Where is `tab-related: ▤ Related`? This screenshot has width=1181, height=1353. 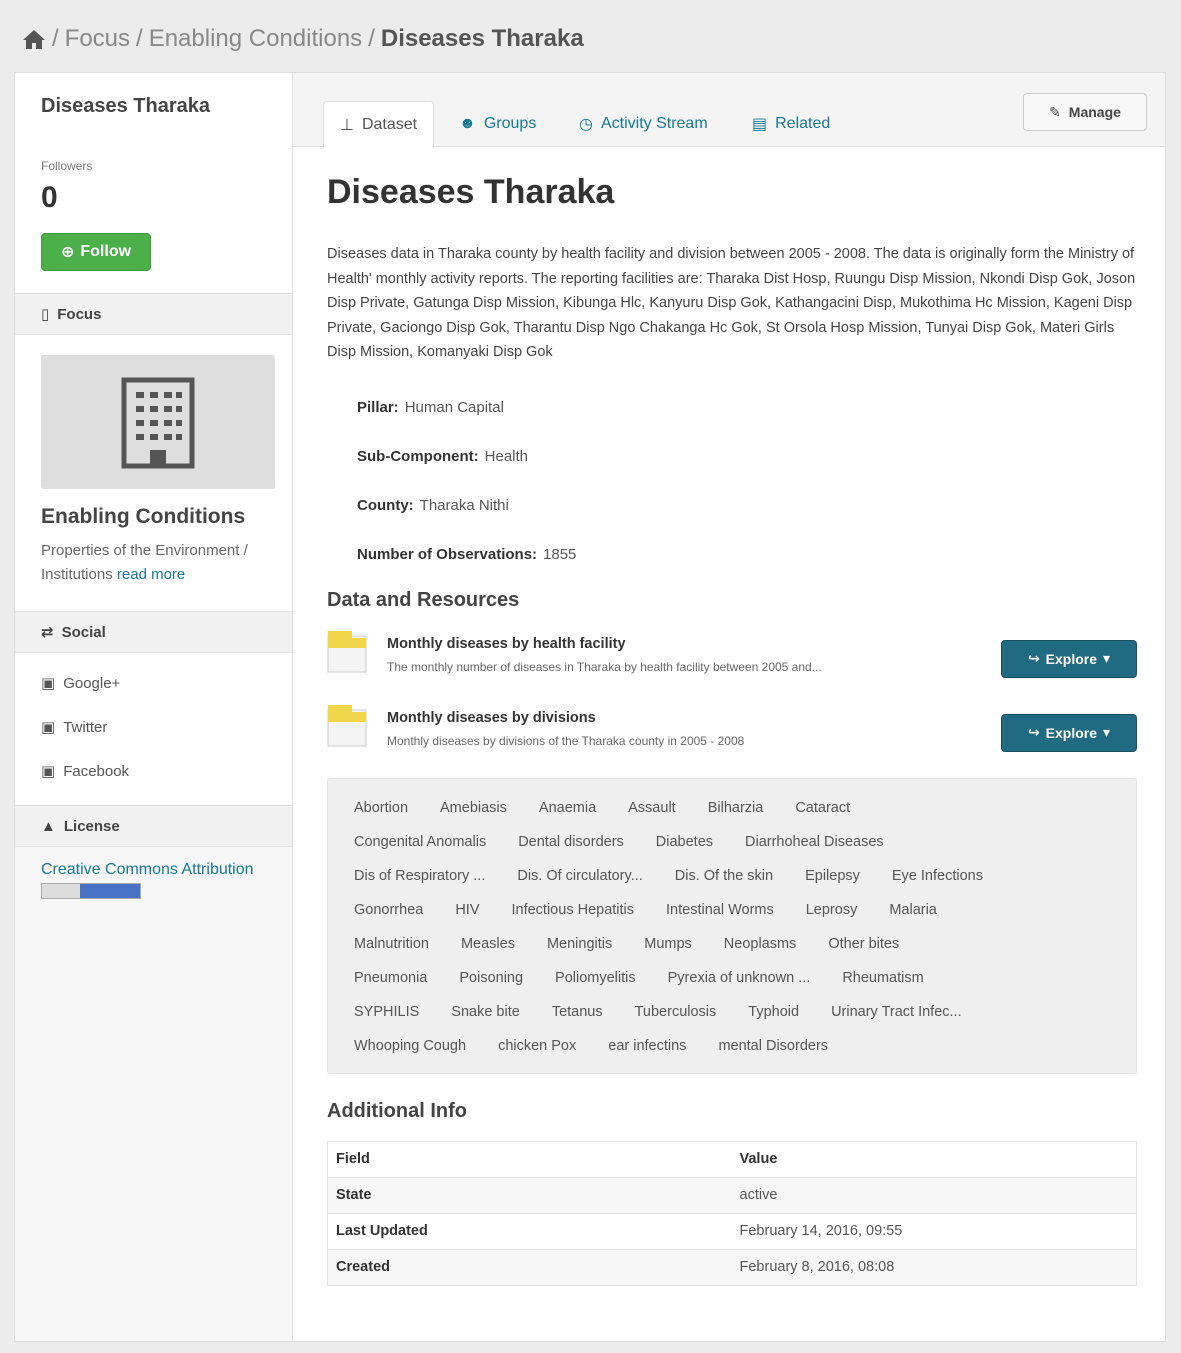 tab-related: ▤ Related is located at coordinates (791, 124).